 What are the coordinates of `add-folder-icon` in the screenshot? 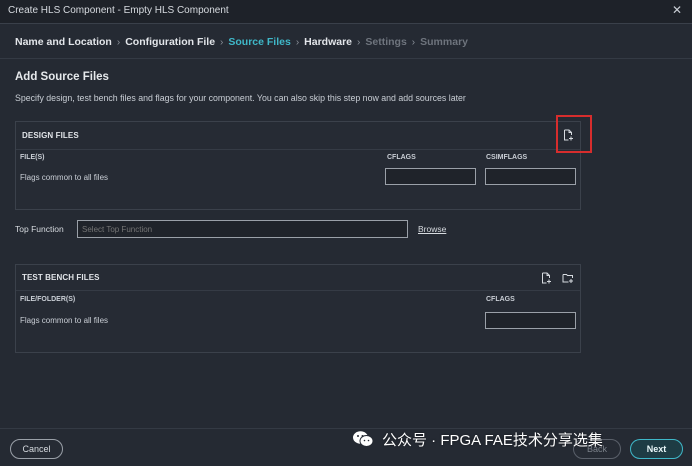 It's located at (568, 278).